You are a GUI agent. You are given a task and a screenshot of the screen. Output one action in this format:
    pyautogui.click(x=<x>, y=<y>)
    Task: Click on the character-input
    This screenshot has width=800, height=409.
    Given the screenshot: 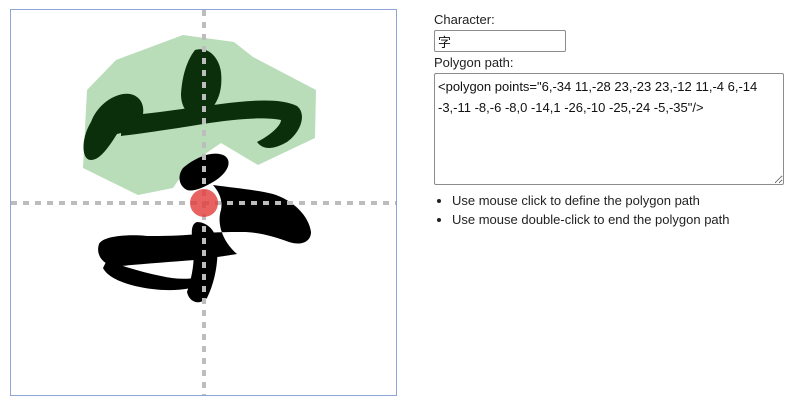 What is the action you would take?
    pyautogui.click(x=500, y=41)
    